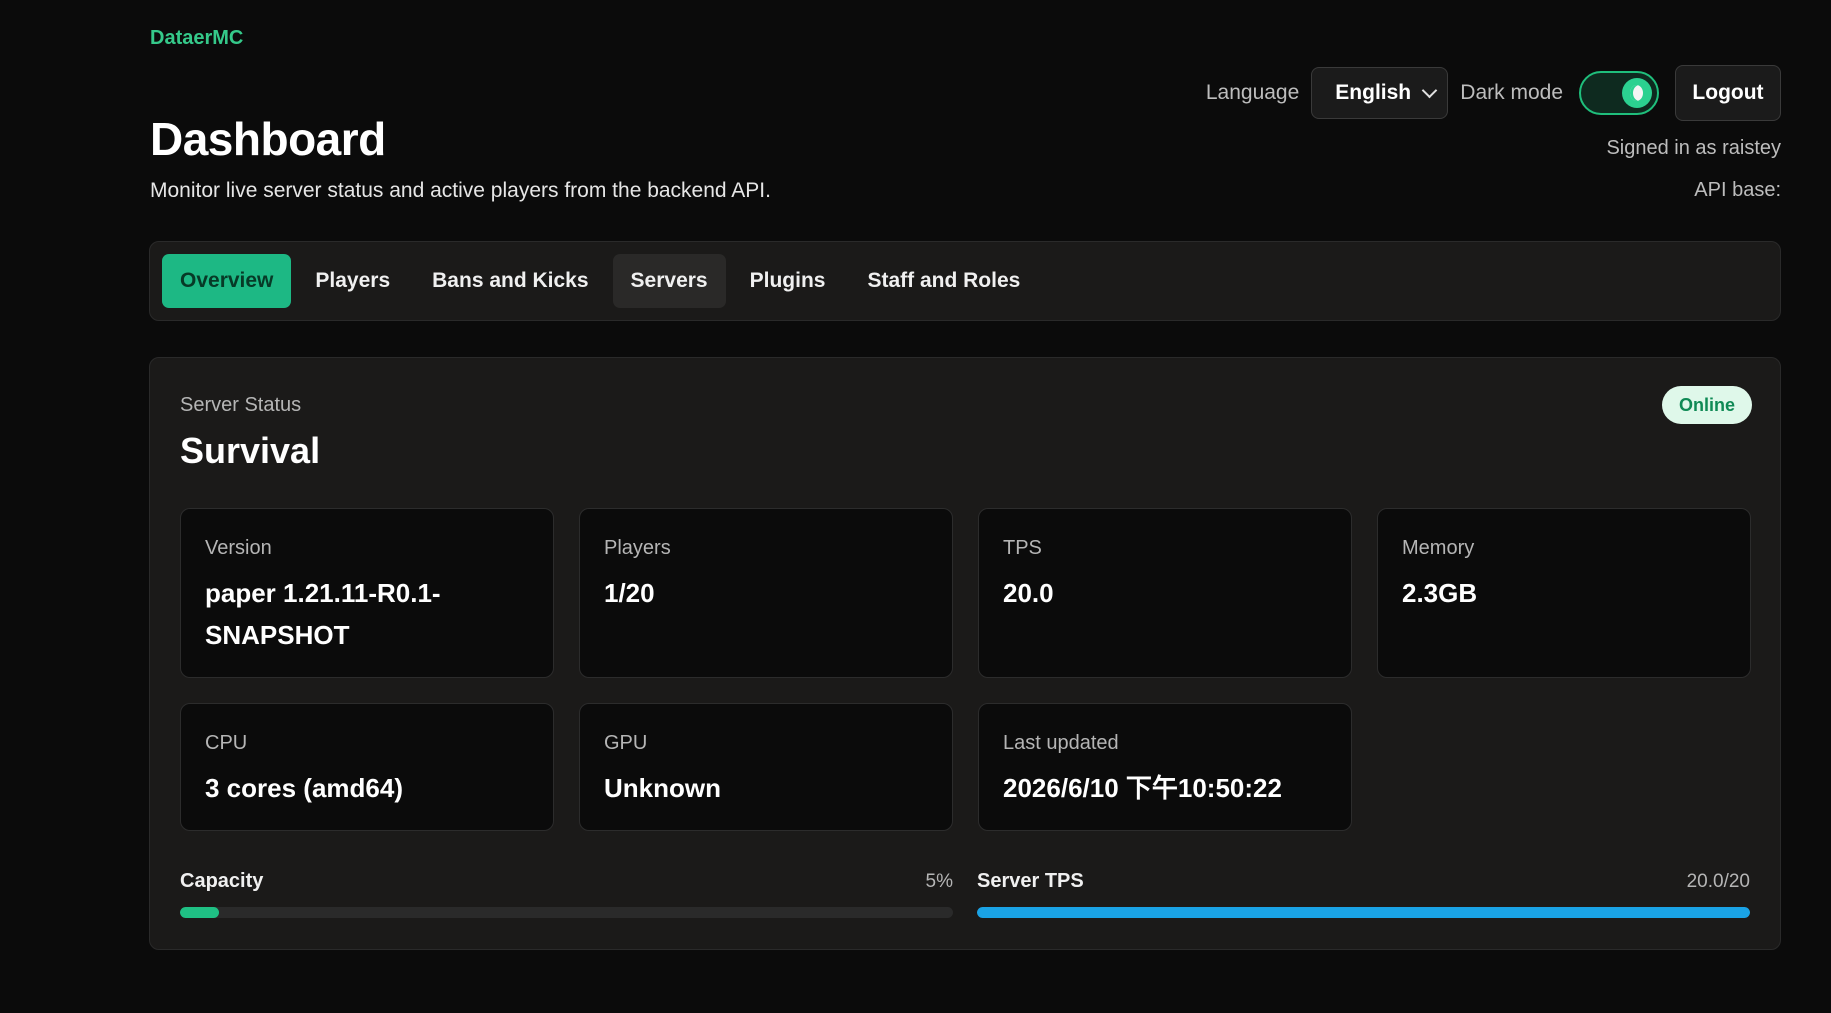  I want to click on stat-card-gpu: GPU Unknown, so click(766, 767).